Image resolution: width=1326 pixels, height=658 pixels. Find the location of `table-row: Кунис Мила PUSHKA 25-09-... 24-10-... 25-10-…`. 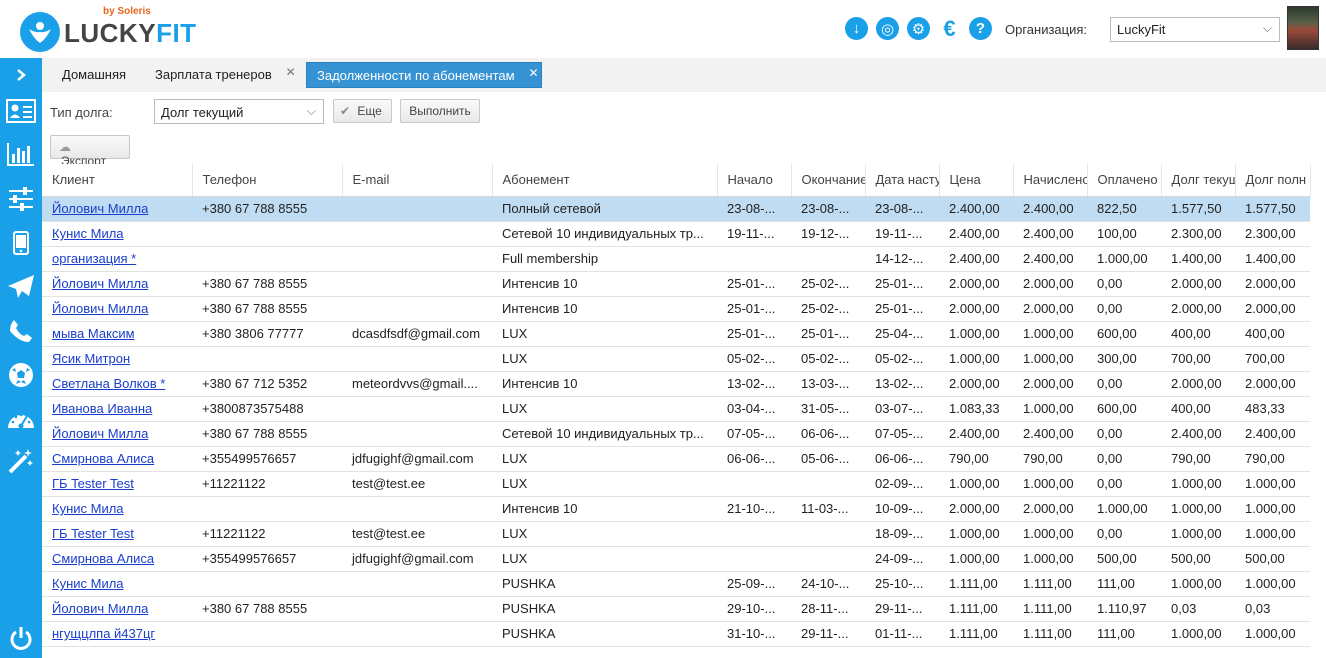

table-row: Кунис Мила PUSHKA 25-09-... 24-10-... 25-10-… is located at coordinates (676, 584).